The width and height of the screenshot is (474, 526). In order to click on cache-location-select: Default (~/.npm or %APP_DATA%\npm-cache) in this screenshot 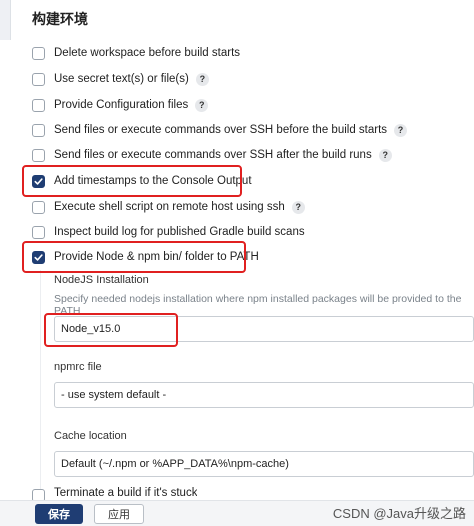, I will do `click(264, 464)`.